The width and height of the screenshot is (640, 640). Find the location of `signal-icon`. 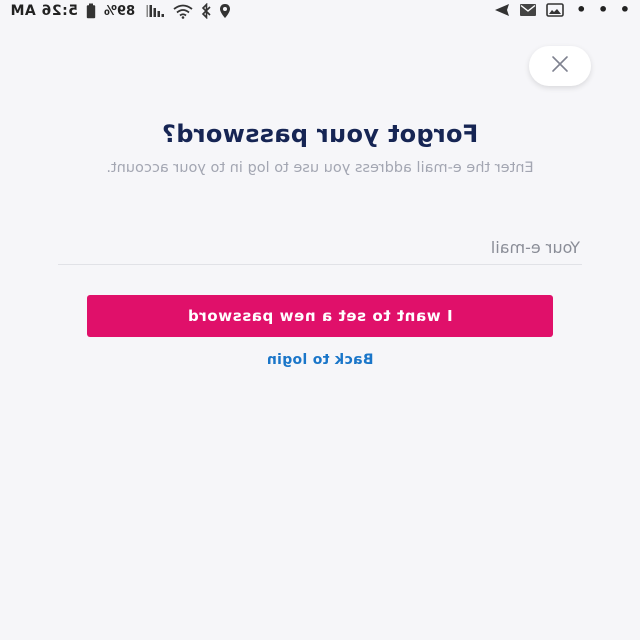

signal-icon is located at coordinates (154, 11).